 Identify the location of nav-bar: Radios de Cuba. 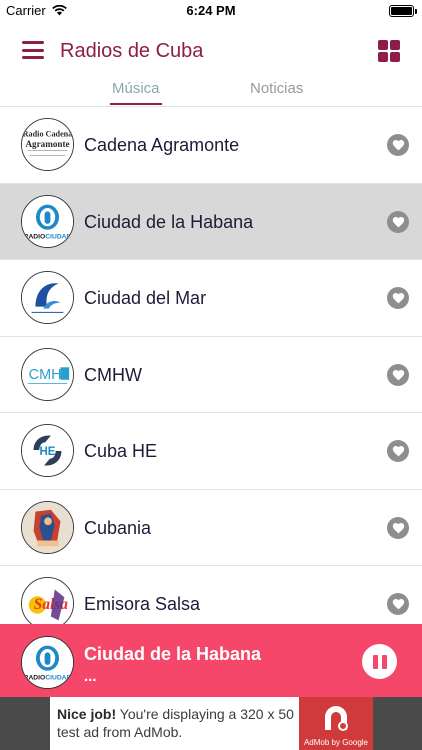
(211, 53).